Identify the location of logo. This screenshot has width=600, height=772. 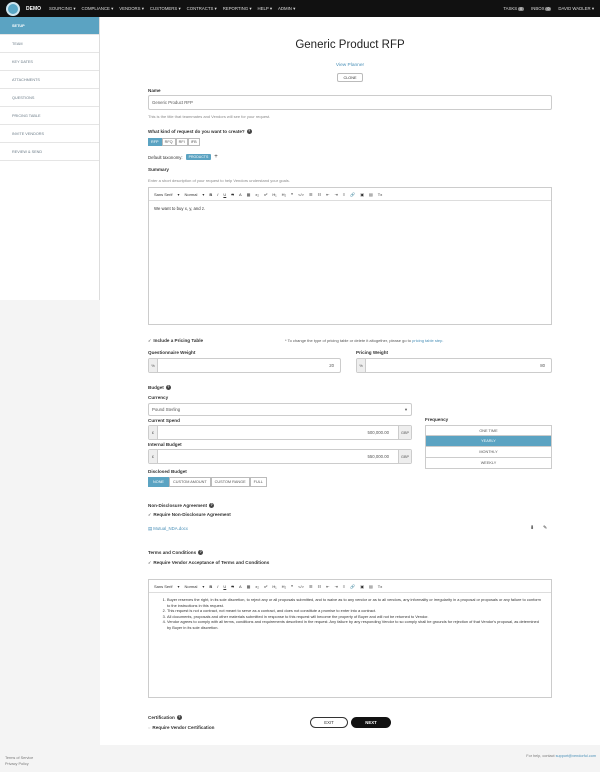
(13, 8).